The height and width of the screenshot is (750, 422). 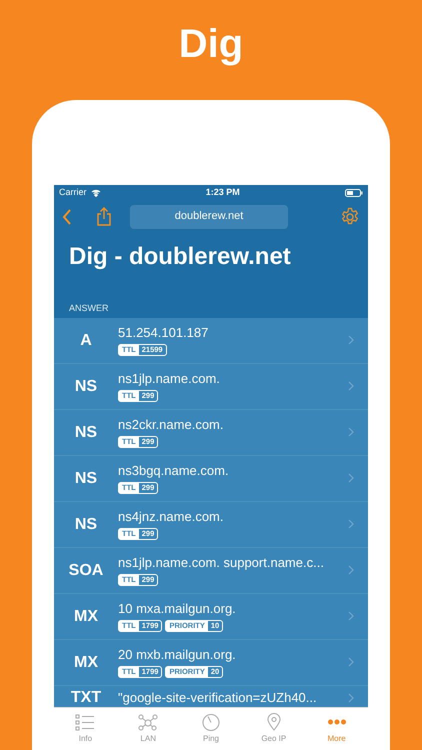 What do you see at coordinates (210, 722) in the screenshot?
I see `gauge-icon` at bounding box center [210, 722].